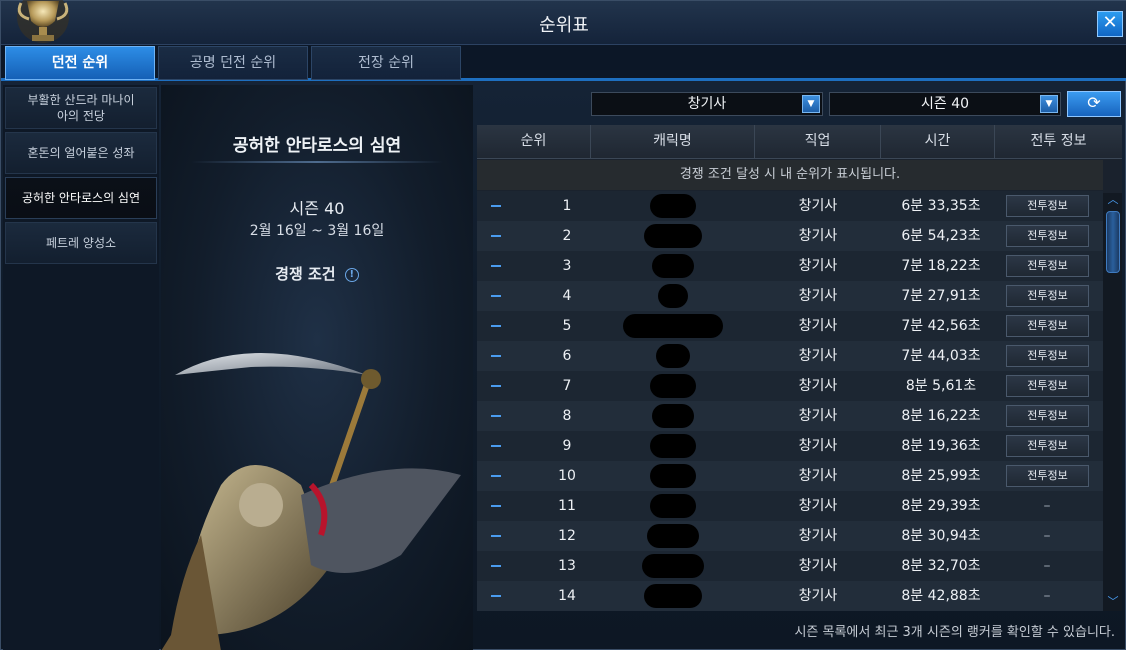 Image resolution: width=1126 pixels, height=650 pixels. What do you see at coordinates (567, 356) in the screenshot?
I see `rank-cell: 6` at bounding box center [567, 356].